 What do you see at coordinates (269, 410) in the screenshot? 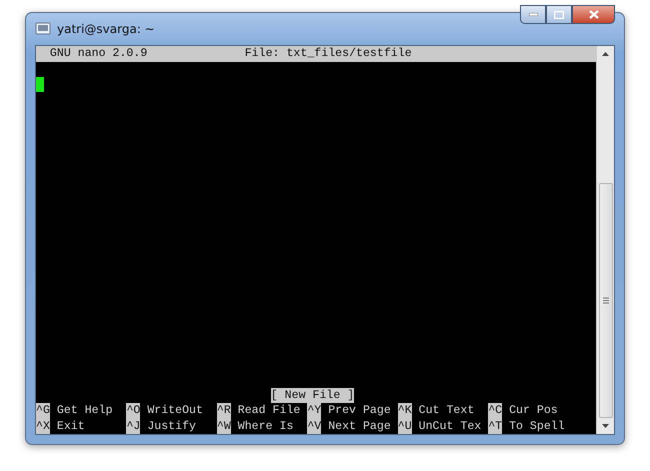
I see `shortcut-label: Read File` at bounding box center [269, 410].